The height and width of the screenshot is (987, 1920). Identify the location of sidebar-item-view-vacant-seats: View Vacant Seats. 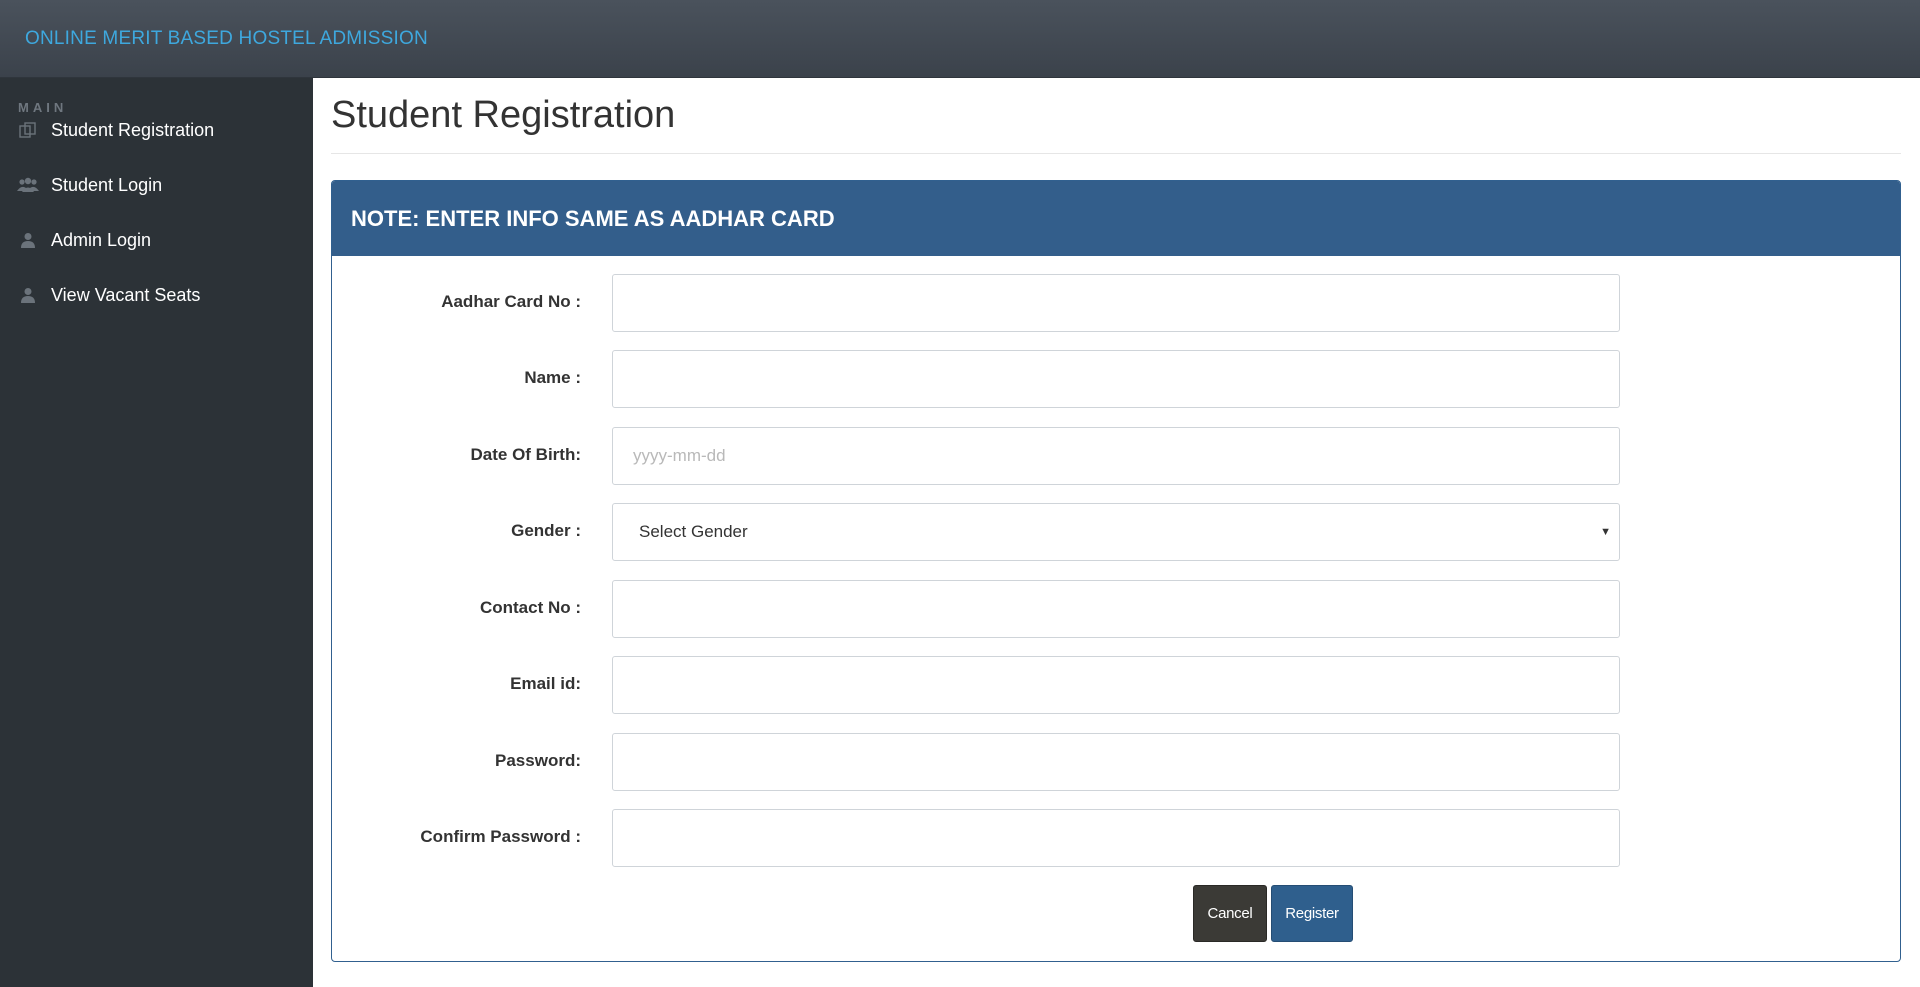
(156, 295).